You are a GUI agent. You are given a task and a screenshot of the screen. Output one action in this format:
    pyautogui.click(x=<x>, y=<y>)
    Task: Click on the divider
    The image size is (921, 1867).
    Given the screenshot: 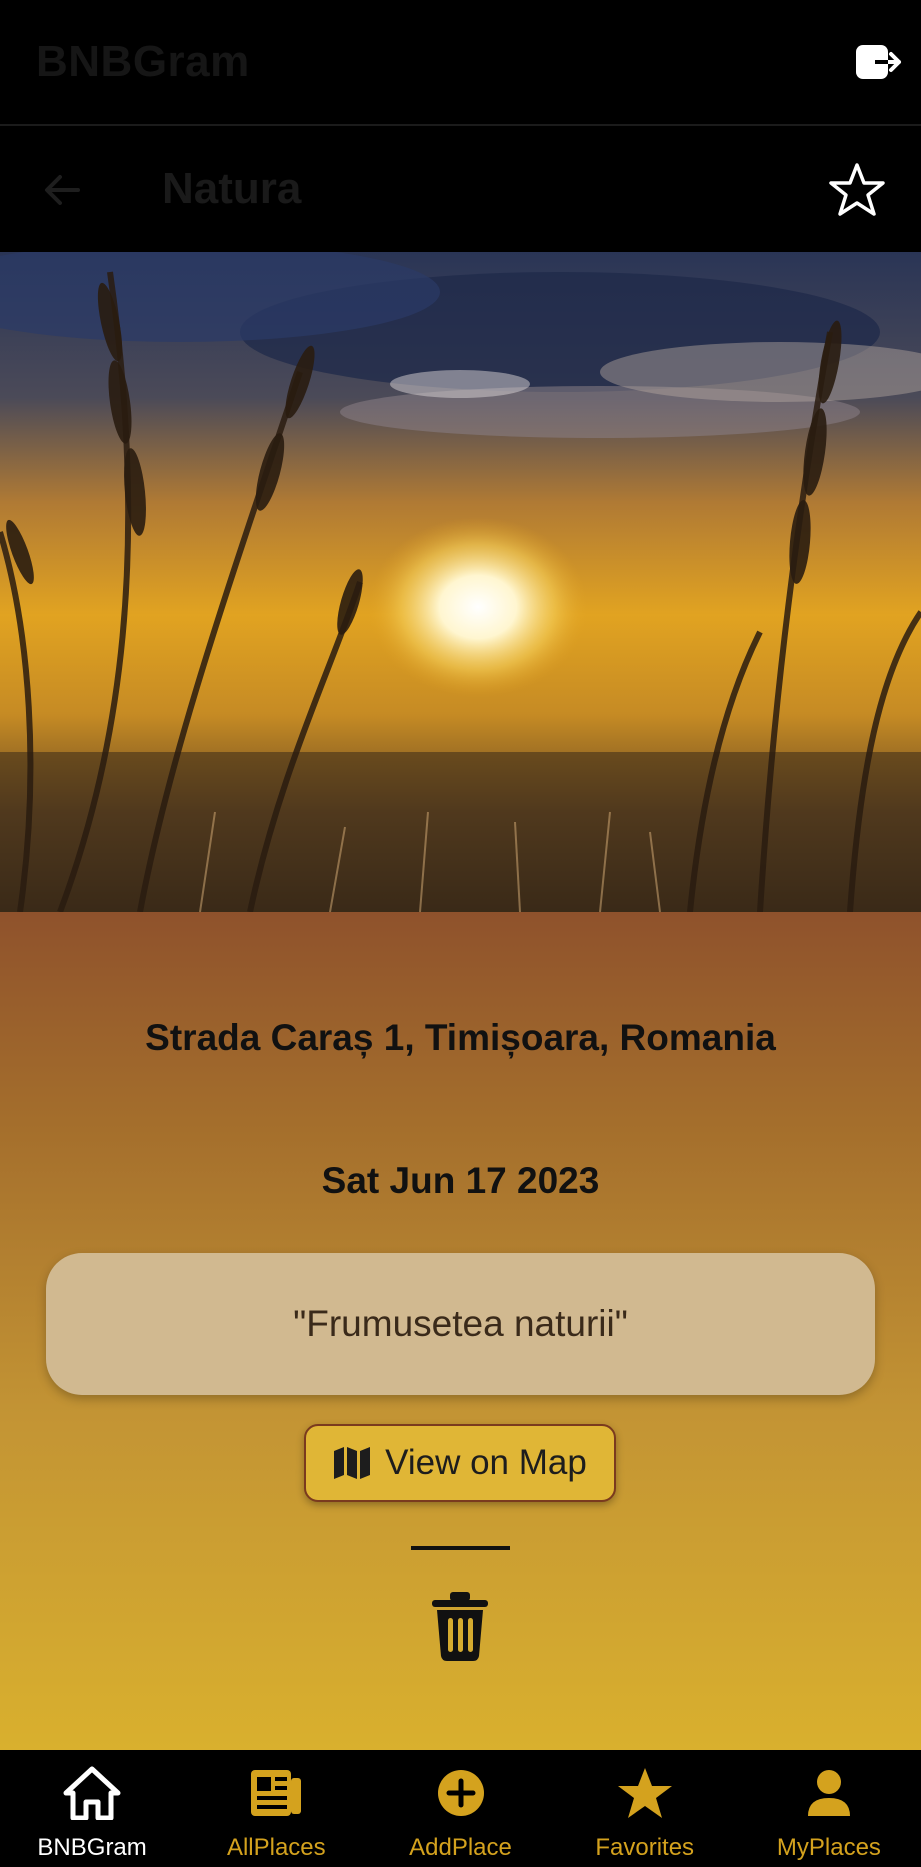 What is the action you would take?
    pyautogui.click(x=460, y=1548)
    